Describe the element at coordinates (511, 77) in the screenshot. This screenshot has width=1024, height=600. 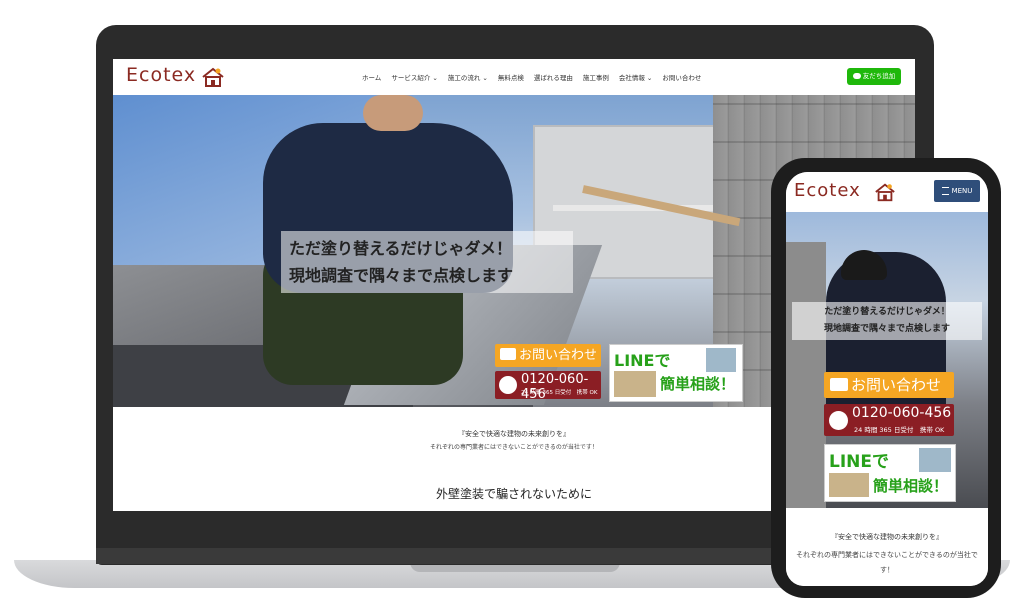
I see `nav-free-inspection: 無料点検` at that location.